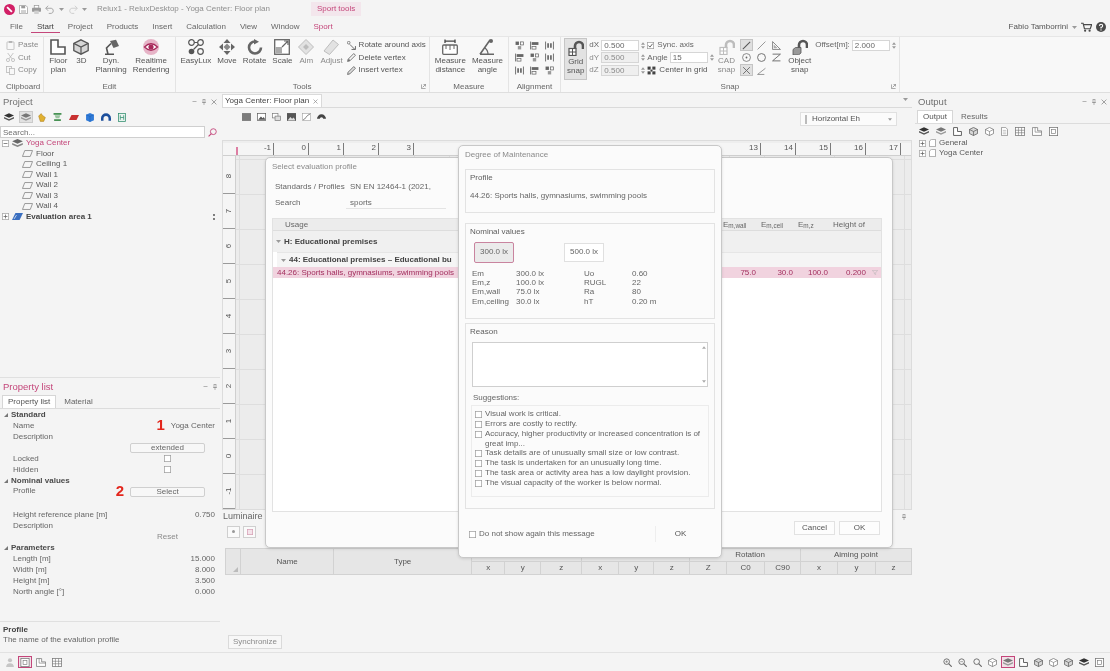  I want to click on help-icon, so click(1101, 27).